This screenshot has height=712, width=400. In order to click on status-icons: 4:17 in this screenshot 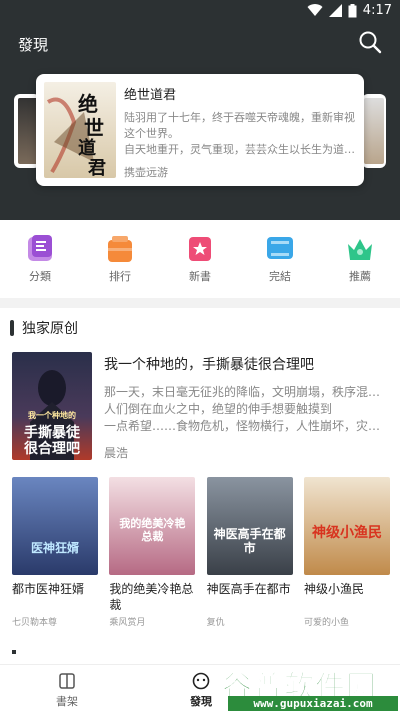, I will do `click(349, 10)`.